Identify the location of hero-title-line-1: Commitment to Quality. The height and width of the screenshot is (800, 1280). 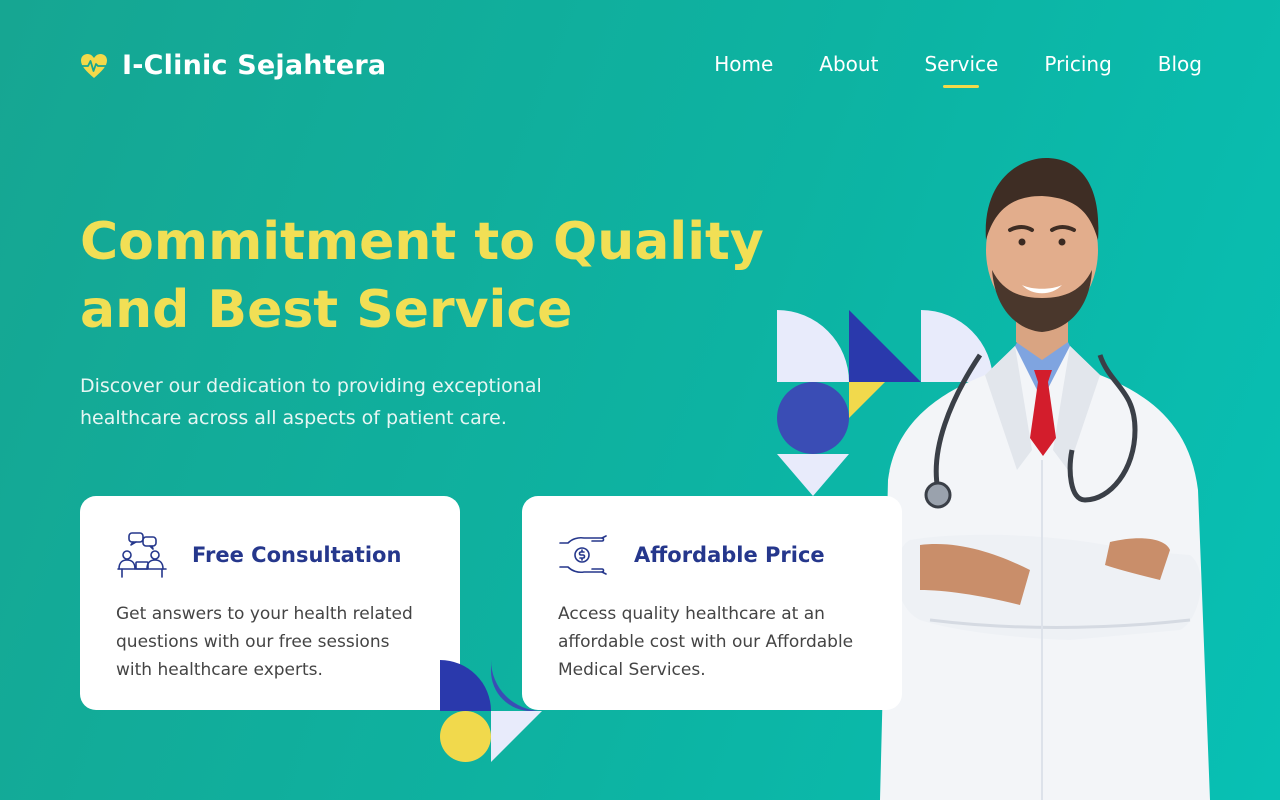
(422, 242).